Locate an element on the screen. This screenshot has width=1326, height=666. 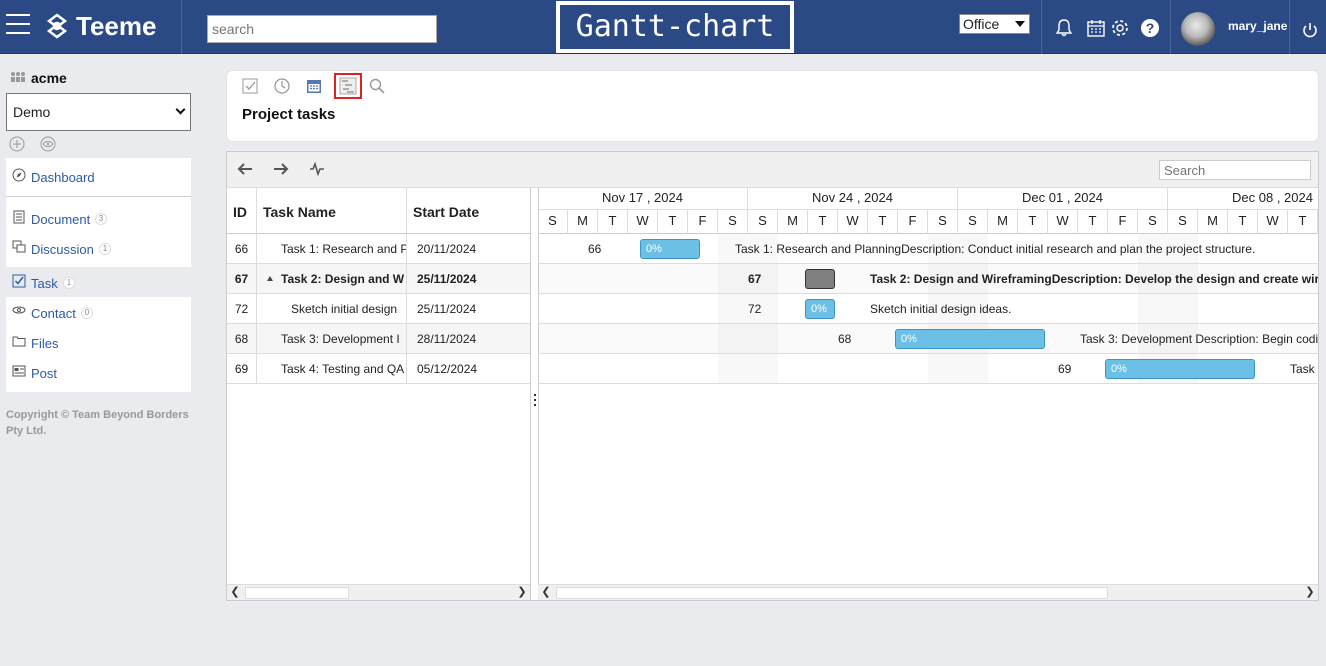
copyright: Copyright © Team Beyond Borders Pty Ltd. is located at coordinates (97, 423).